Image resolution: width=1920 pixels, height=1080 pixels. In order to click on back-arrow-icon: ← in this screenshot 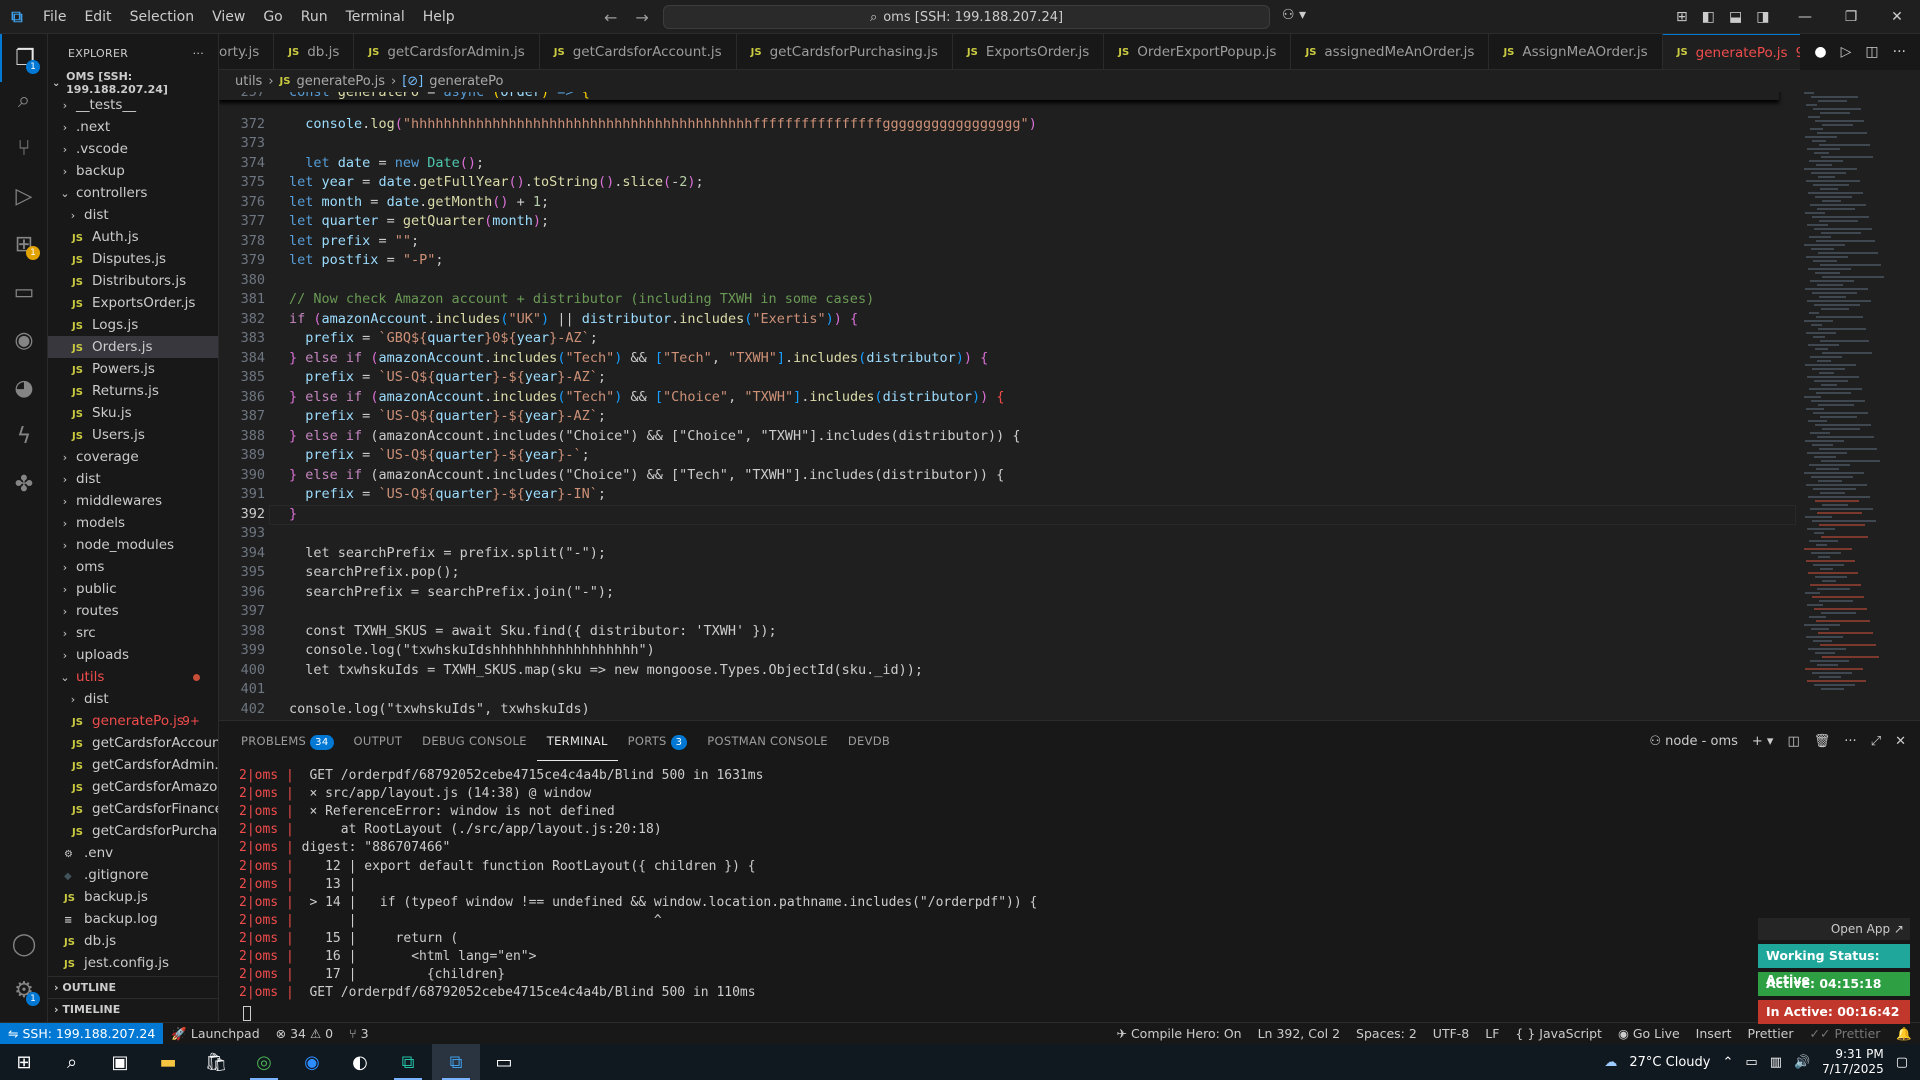, I will do `click(610, 17)`.